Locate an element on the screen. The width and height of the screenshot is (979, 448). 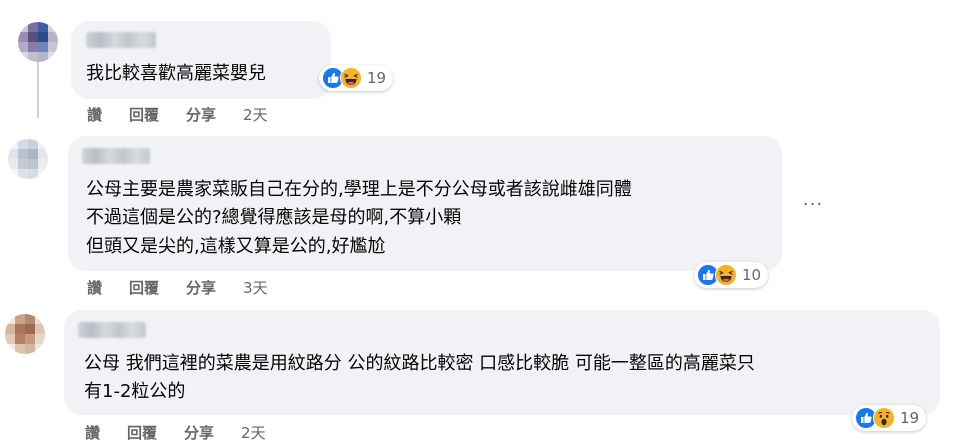
comment-text-line-1: 公母主要是農家菜販自己在分的,學理上是不分公母或者該說雌雄同體 is located at coordinates (359, 189).